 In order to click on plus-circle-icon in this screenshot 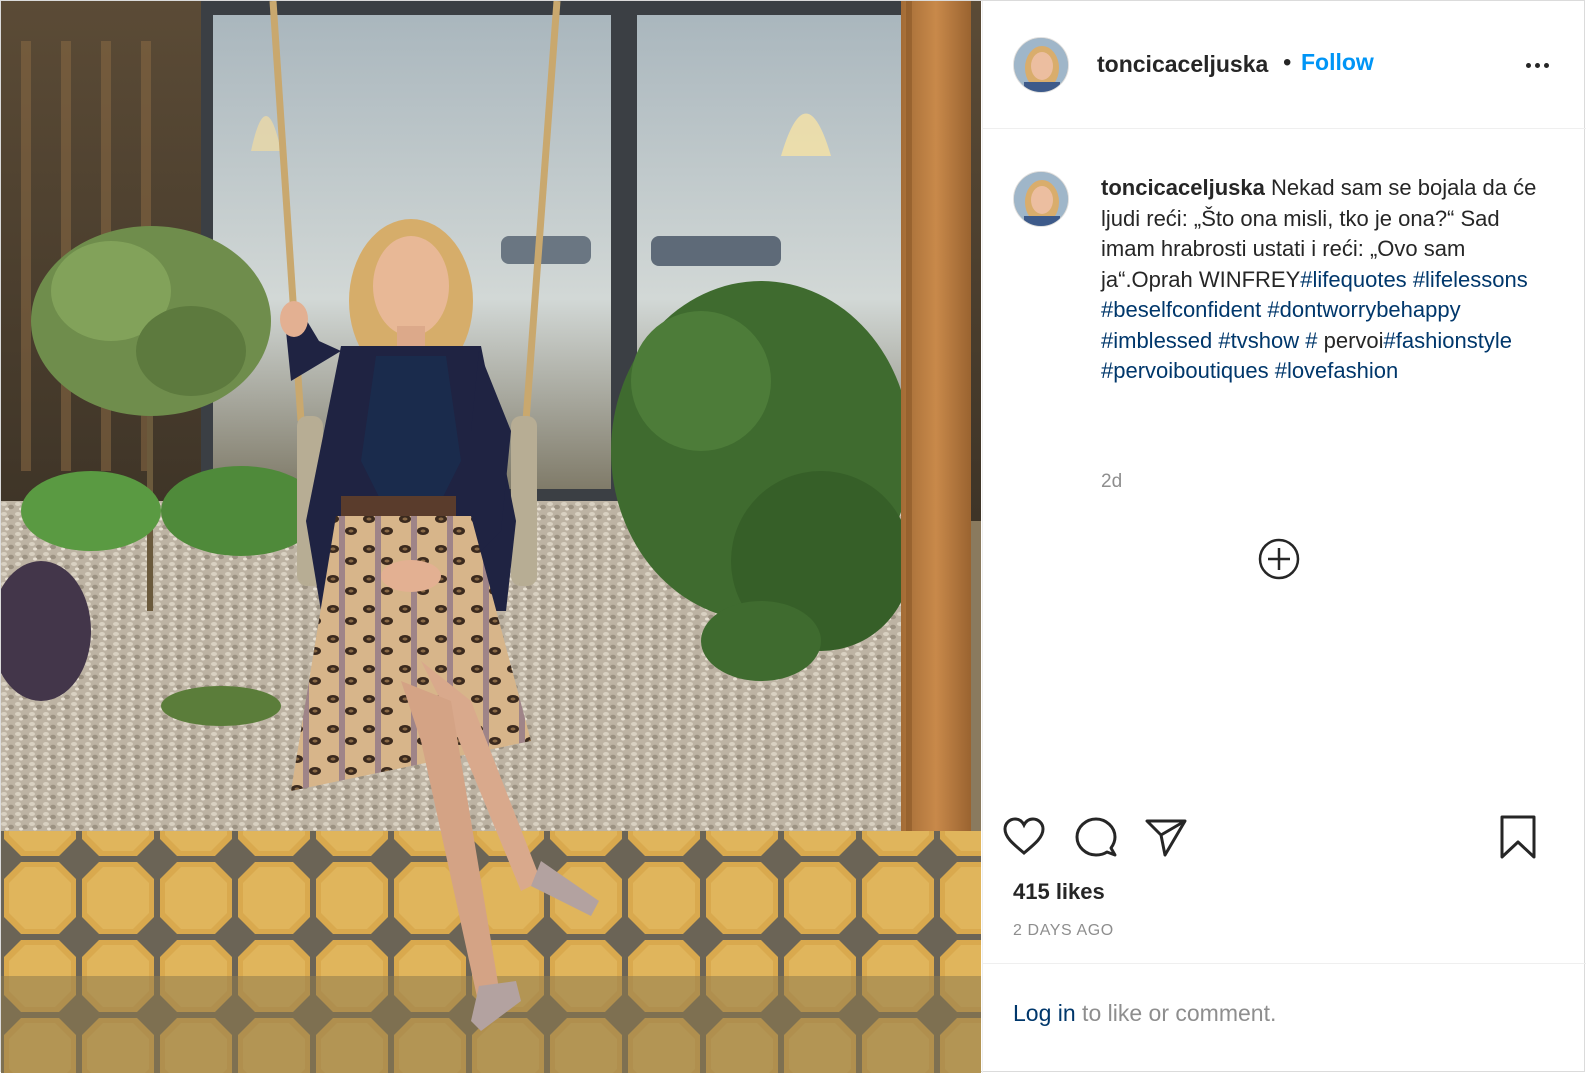, I will do `click(1279, 559)`.